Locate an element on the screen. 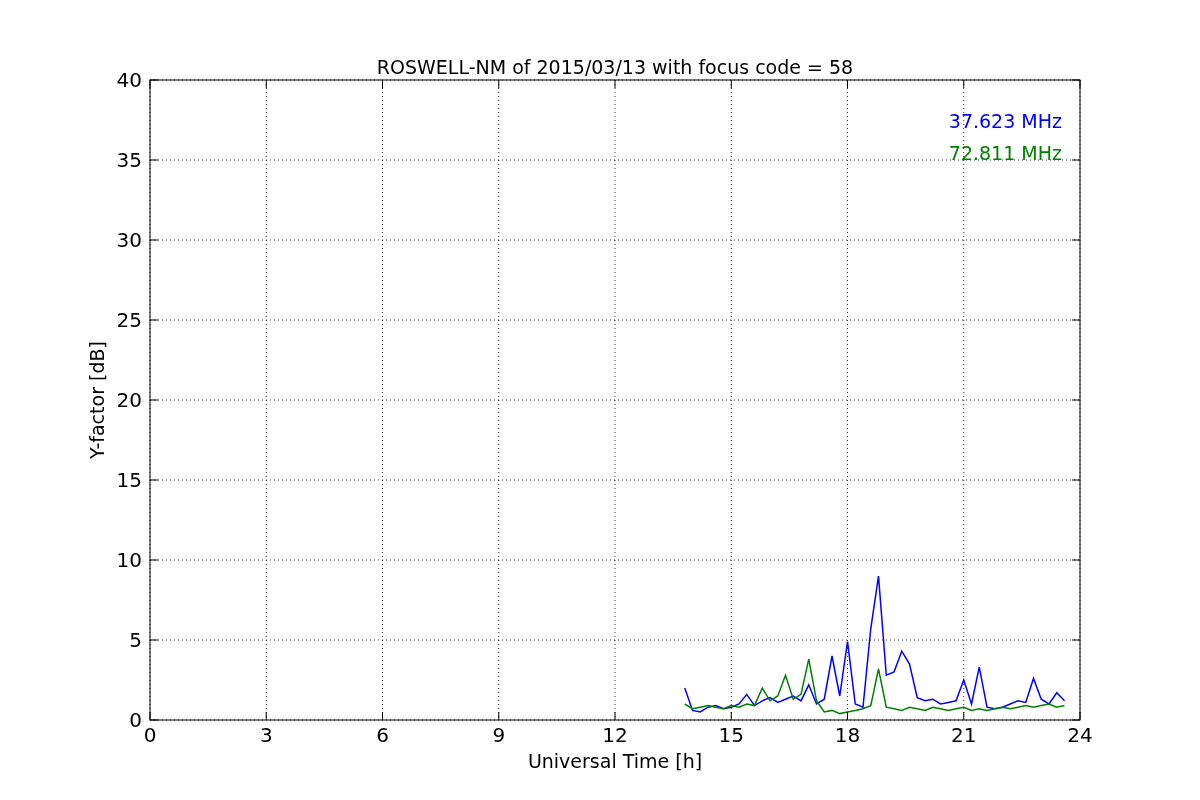 Image resolution: width=1200 pixels, height=800 pixels. tick-label: 5 is located at coordinates (135, 640).